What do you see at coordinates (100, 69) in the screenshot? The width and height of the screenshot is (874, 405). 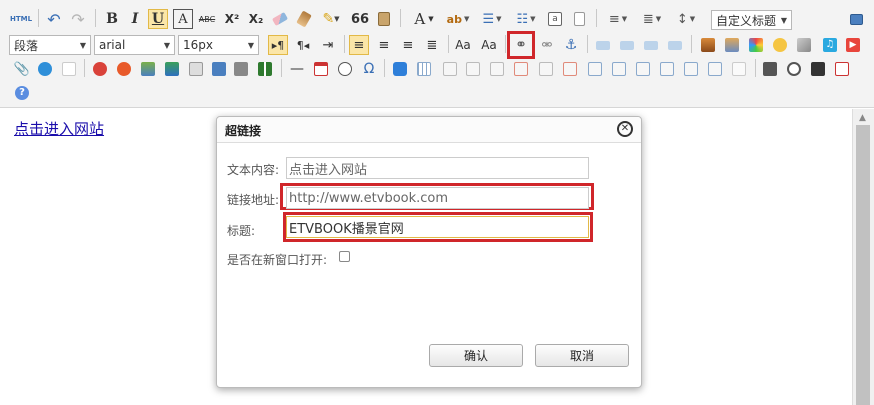 I see `template-icon` at bounding box center [100, 69].